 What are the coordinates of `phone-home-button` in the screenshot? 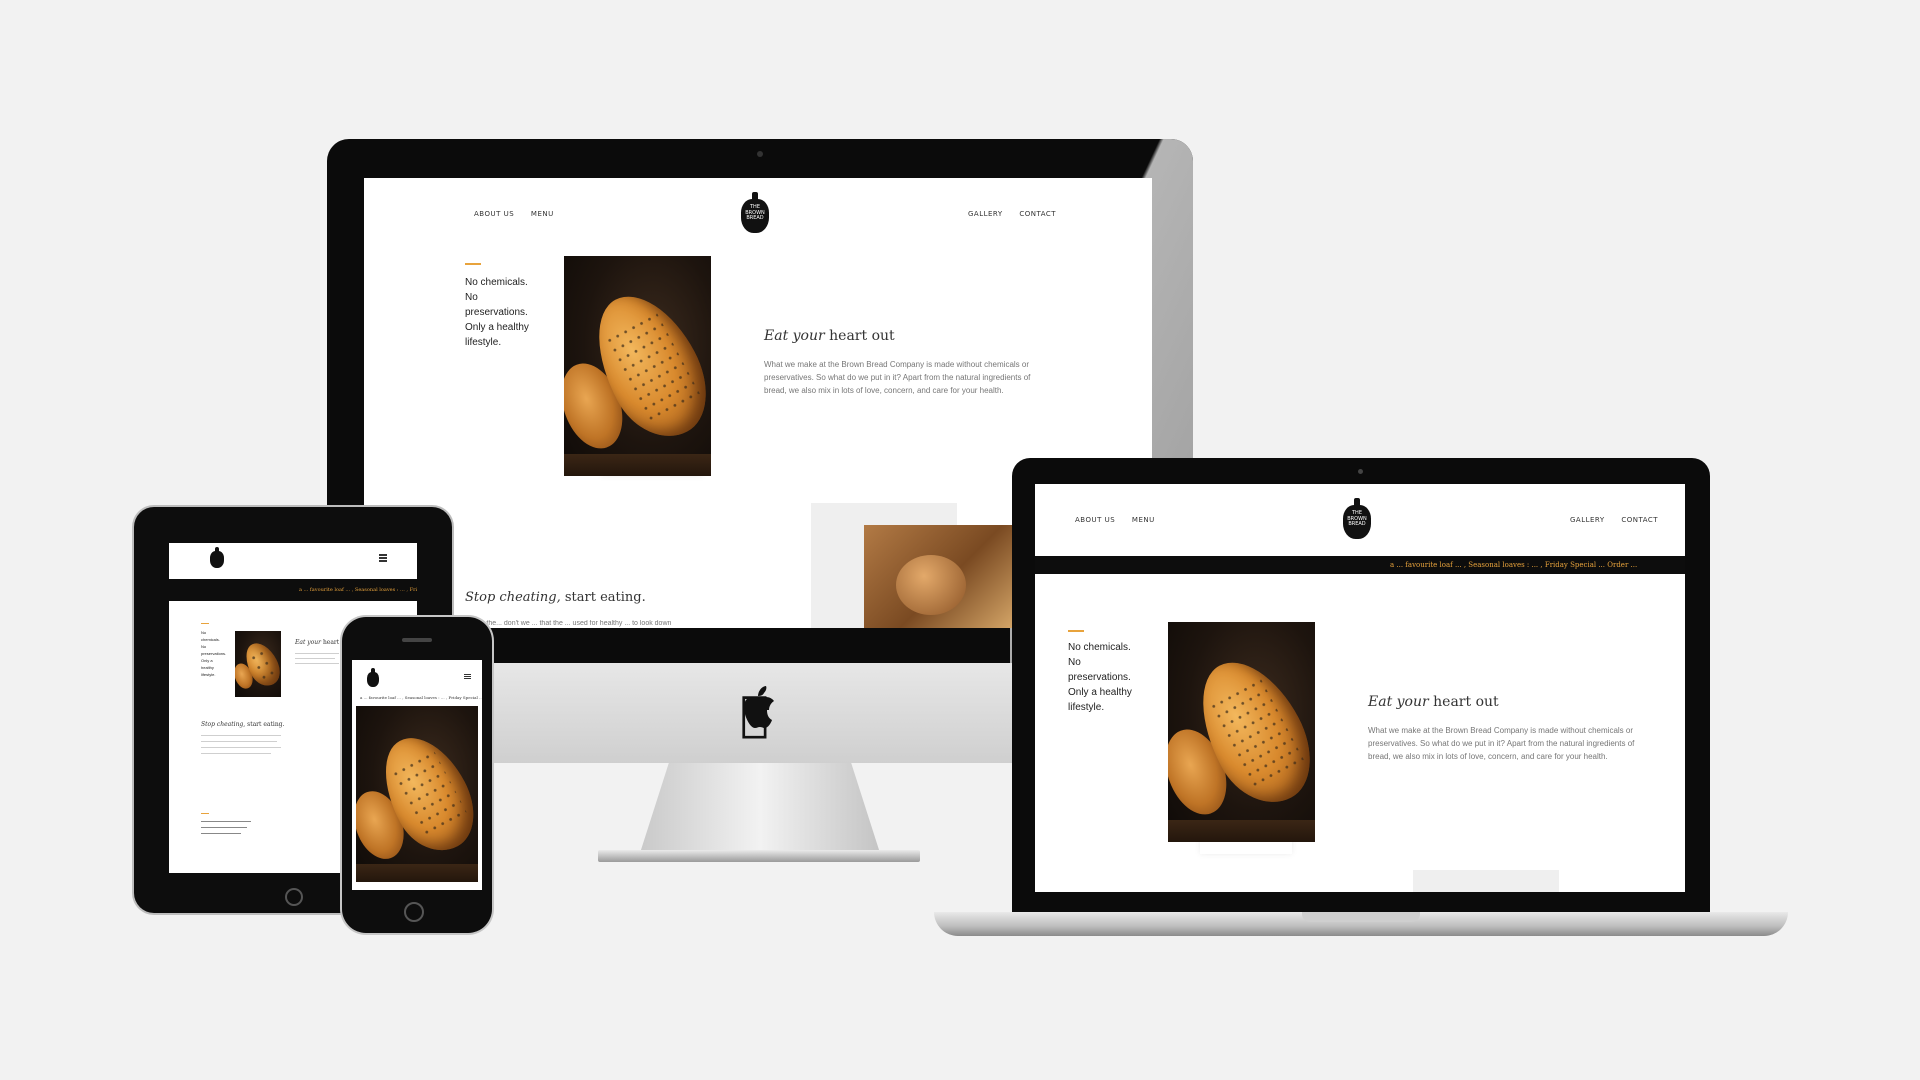 It's located at (414, 912).